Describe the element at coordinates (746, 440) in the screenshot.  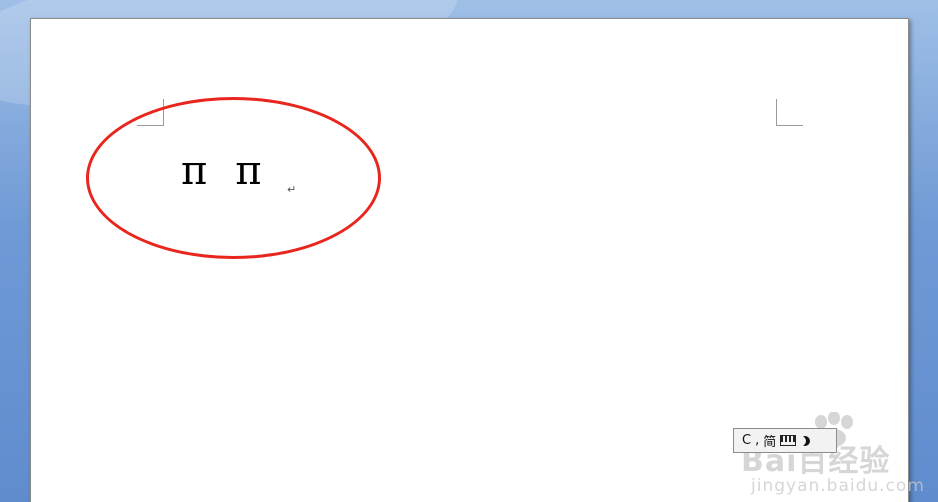
I see `ime-mode-toggle: C` at that location.